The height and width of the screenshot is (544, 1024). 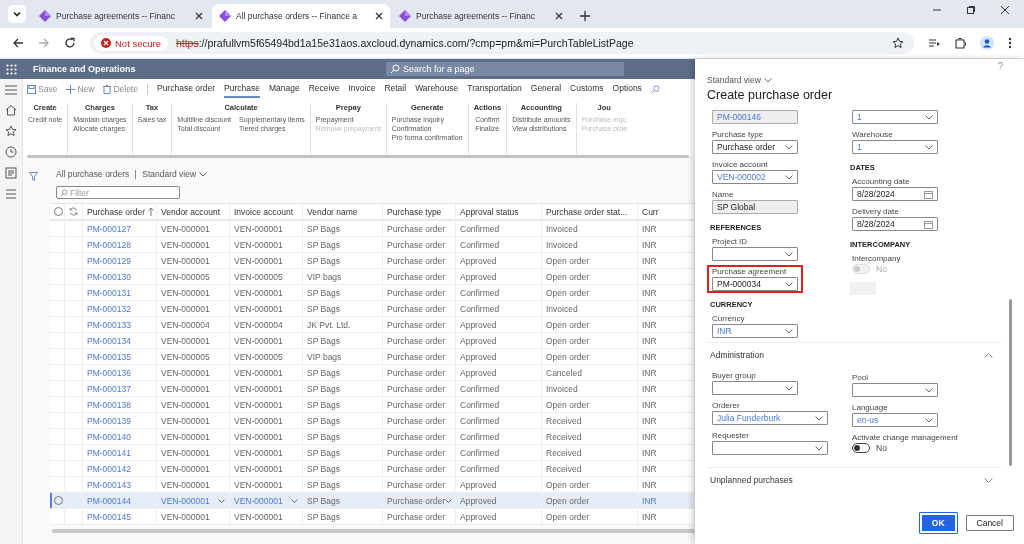 I want to click on table-row: PM-000133 VEN-000004 VEN-000004 JK Pvt. Ltd. Purchase order Approved Open order INR, so click(x=372, y=325).